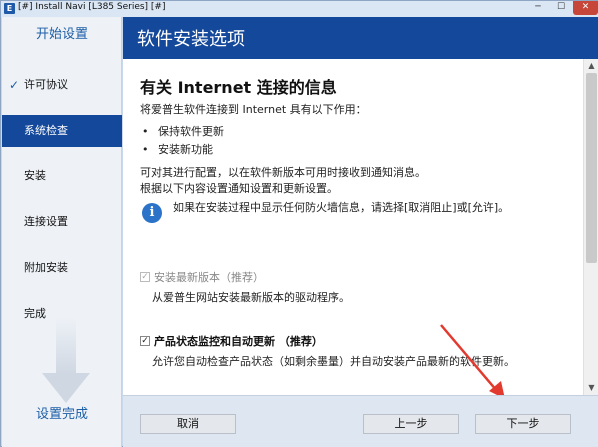  Describe the element at coordinates (185, 149) in the screenshot. I see `bullet-text: 安装新功能` at that location.